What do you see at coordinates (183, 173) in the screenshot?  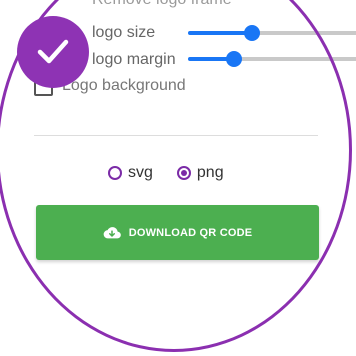 I see `radio-png` at bounding box center [183, 173].